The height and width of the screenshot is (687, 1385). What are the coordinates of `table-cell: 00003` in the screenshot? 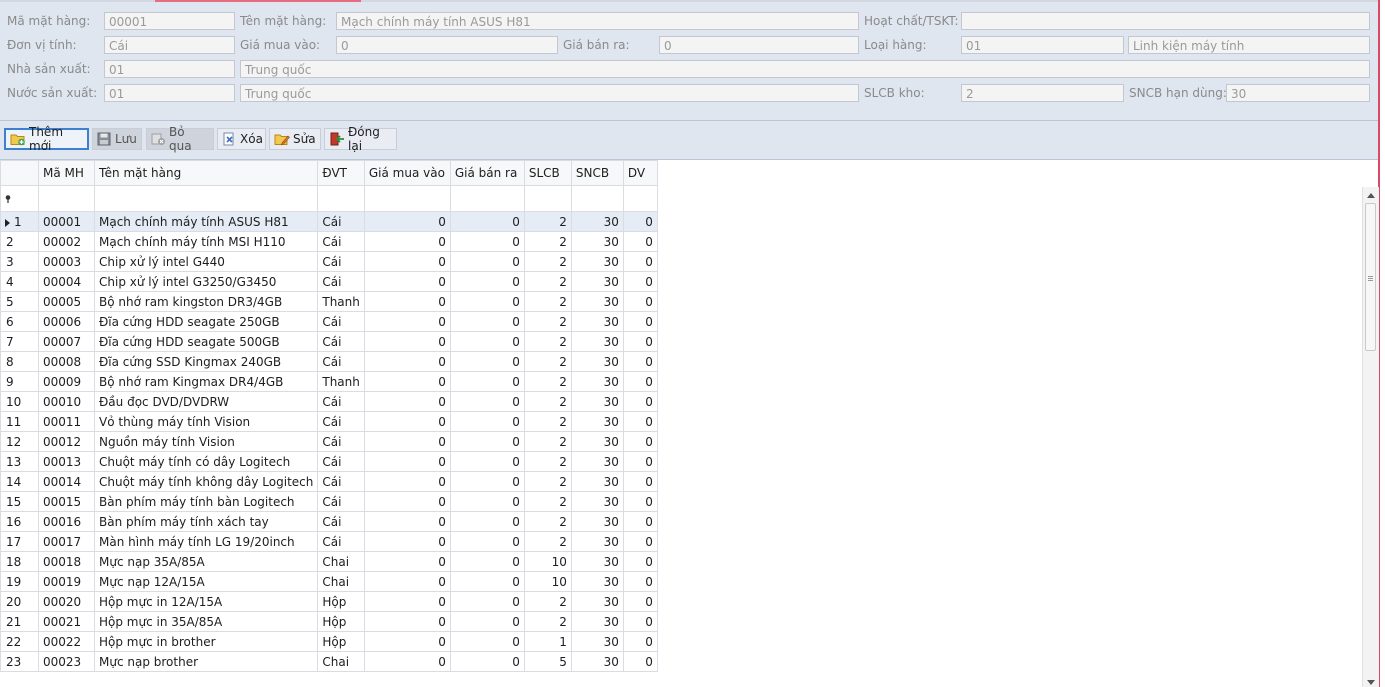 It's located at (66, 261).